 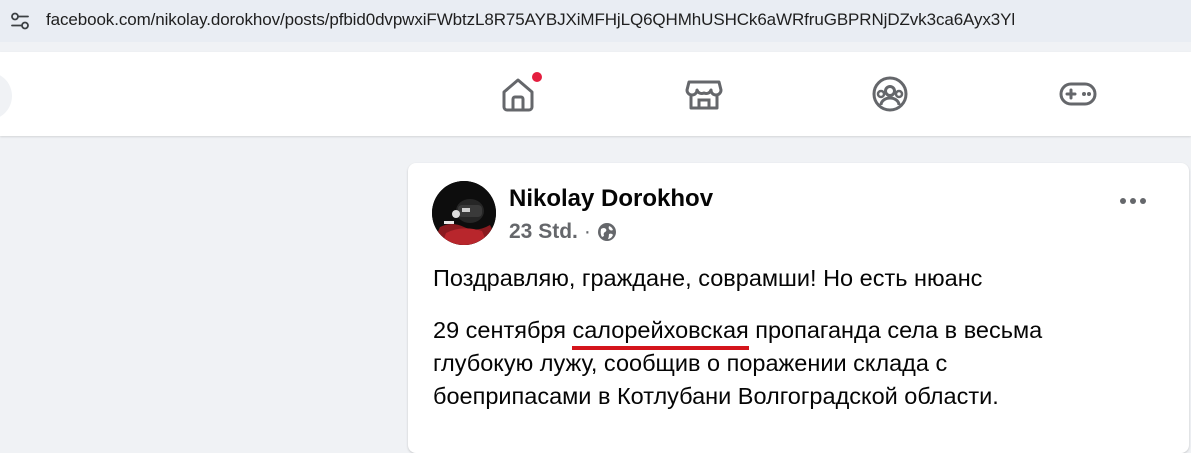 What do you see at coordinates (606, 232) in the screenshot?
I see `globe-icon` at bounding box center [606, 232].